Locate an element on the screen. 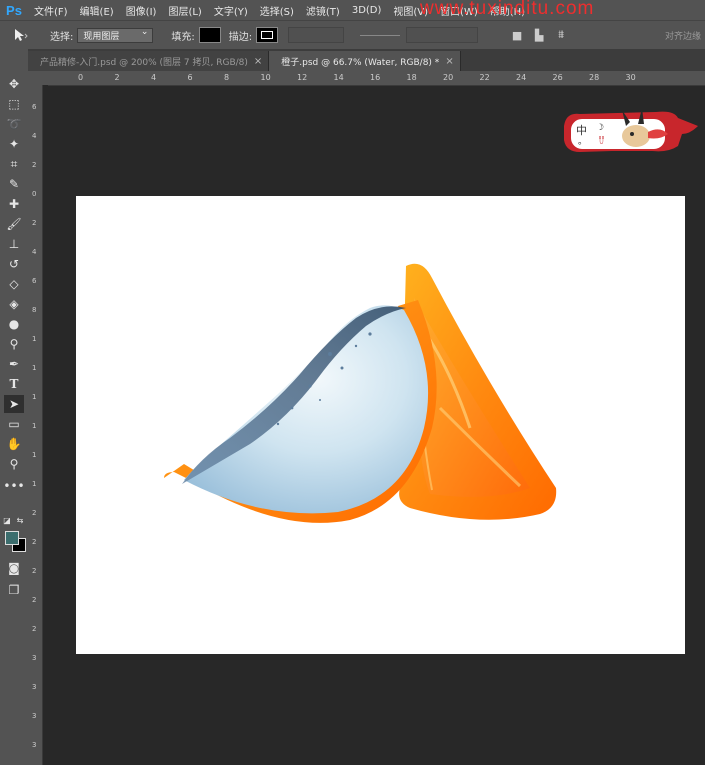 This screenshot has width=705, height=765. dimension-field is located at coordinates (442, 35).